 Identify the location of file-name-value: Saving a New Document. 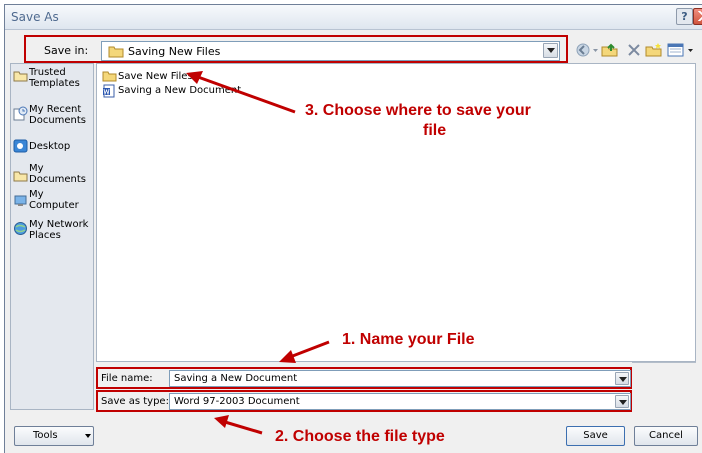
(236, 378).